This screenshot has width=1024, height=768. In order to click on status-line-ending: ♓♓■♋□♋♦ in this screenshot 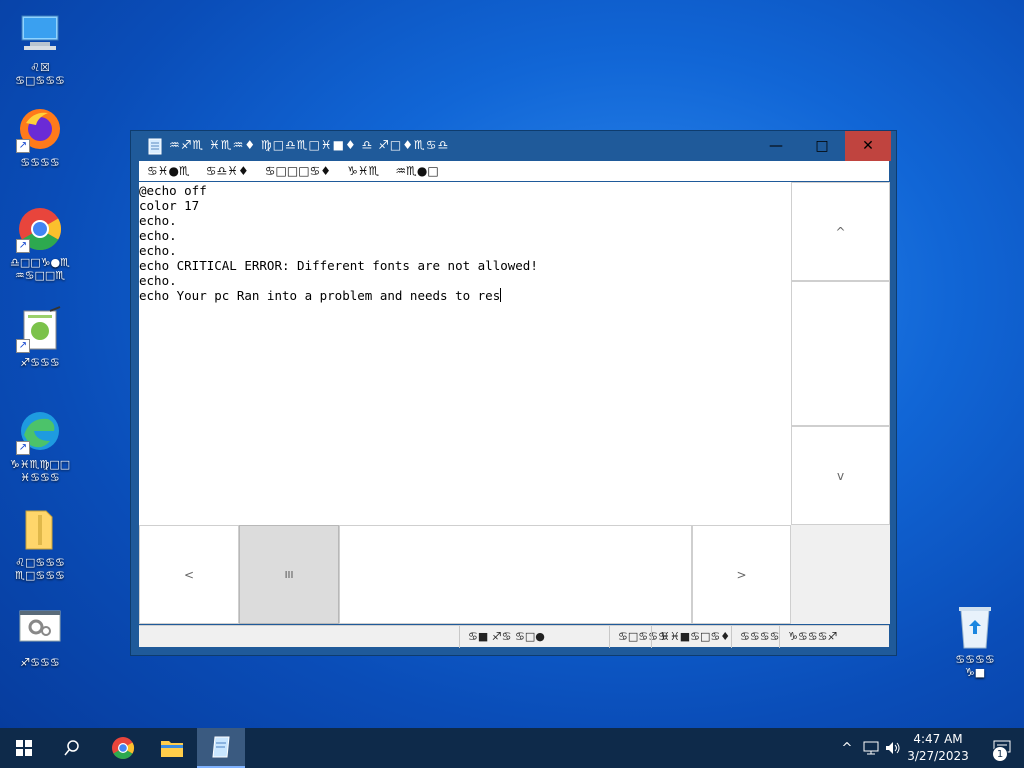, I will do `click(695, 637)`.